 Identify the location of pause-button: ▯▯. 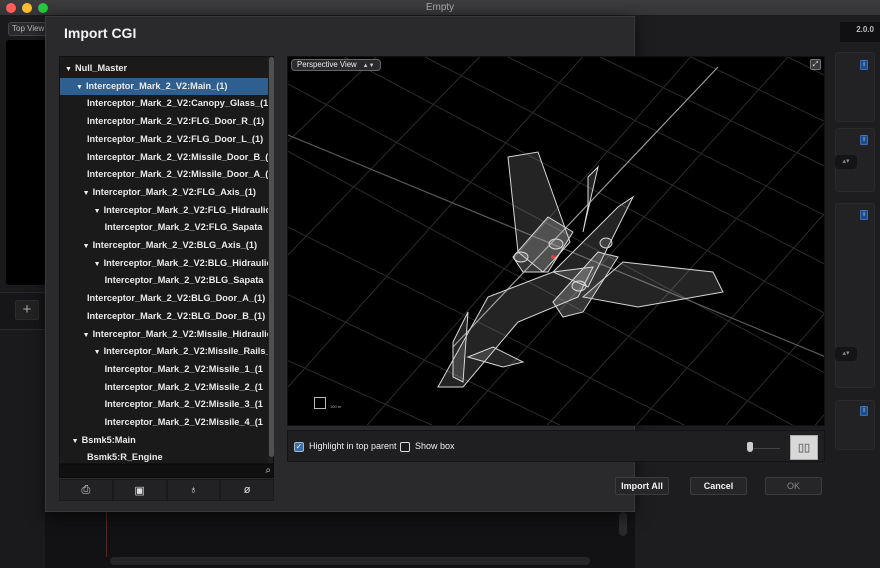
(804, 447).